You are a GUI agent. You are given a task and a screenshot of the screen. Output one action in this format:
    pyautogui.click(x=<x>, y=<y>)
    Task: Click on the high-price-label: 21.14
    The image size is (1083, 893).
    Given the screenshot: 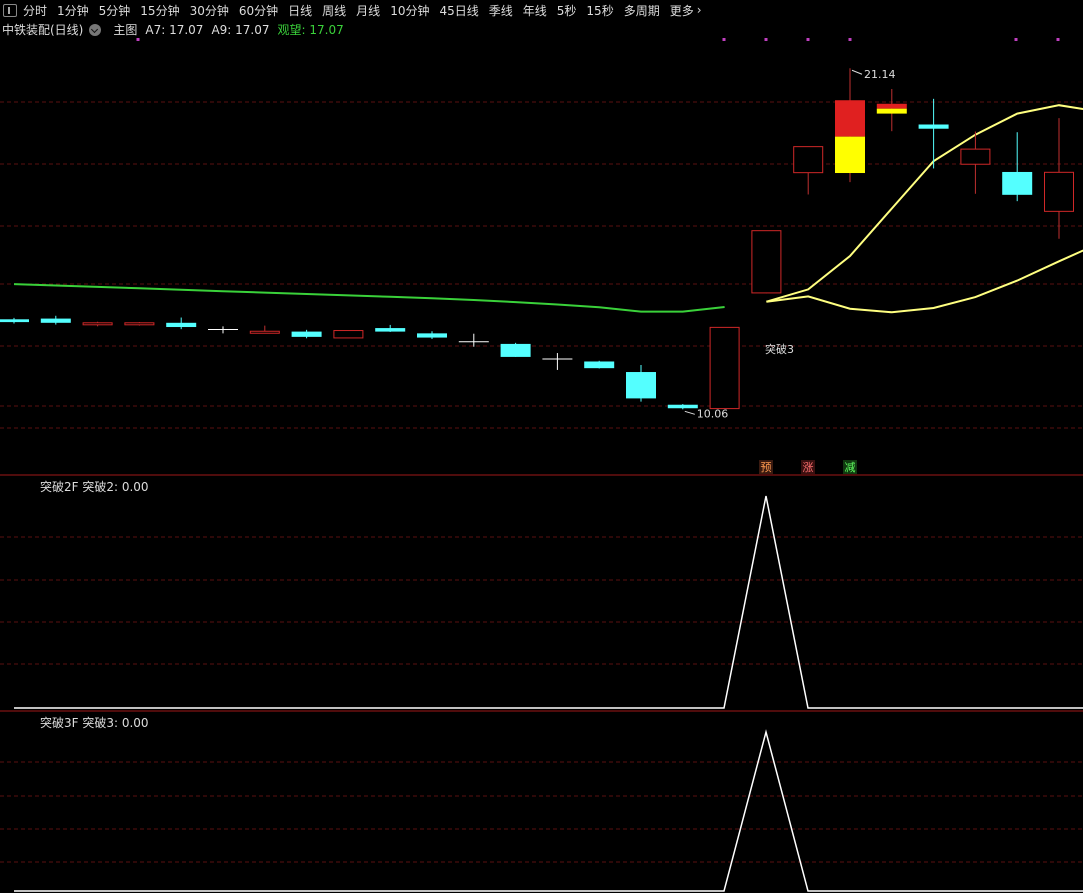 What is the action you would take?
    pyautogui.click(x=880, y=74)
    